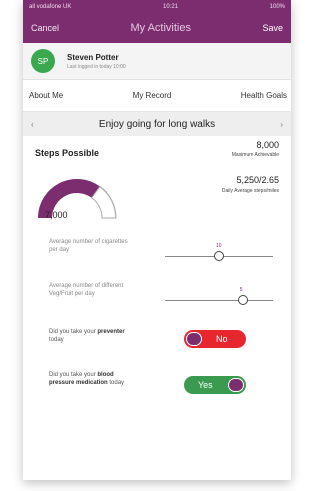 The width and height of the screenshot is (320, 491). Describe the element at coordinates (272, 28) in the screenshot. I see `save-button: Save` at that location.